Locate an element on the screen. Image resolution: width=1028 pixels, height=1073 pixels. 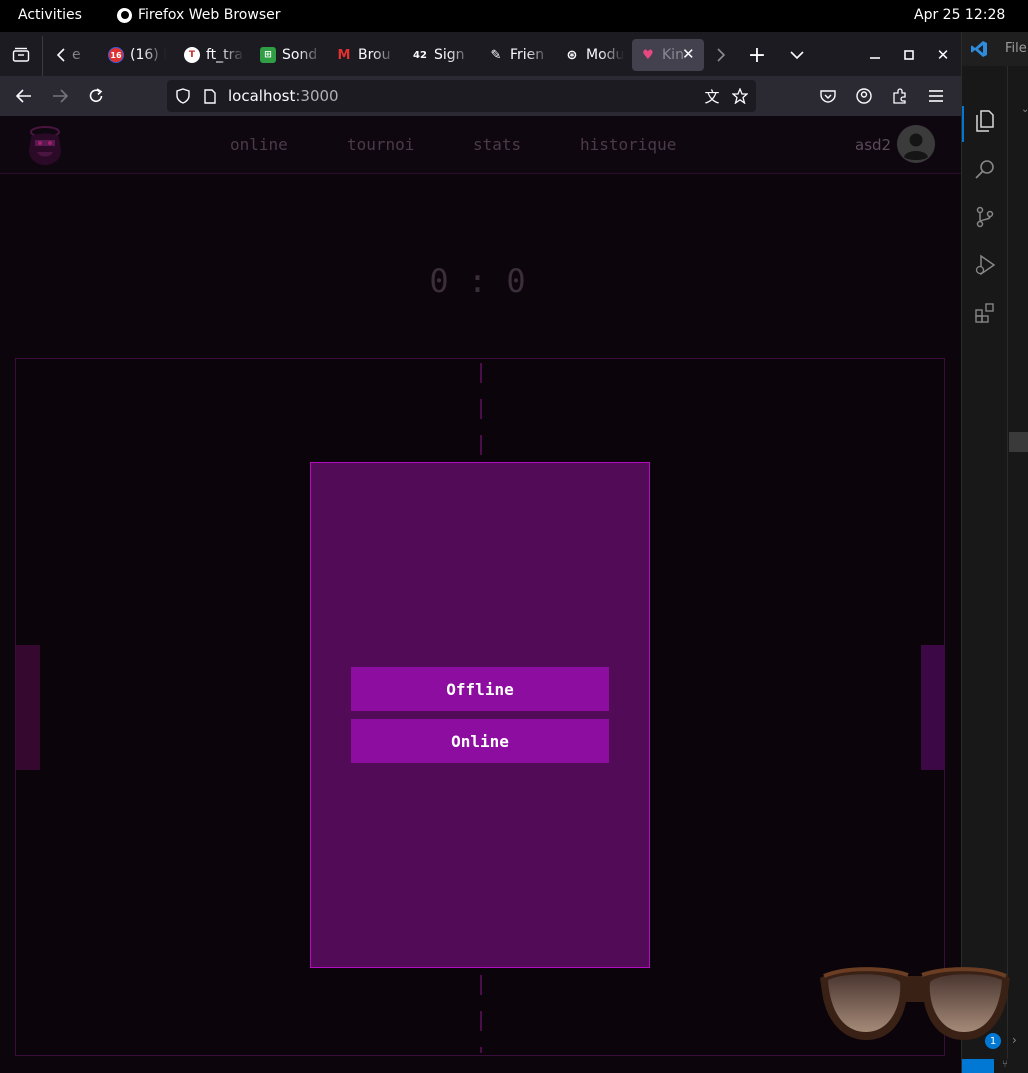
online-button: Online is located at coordinates (480, 741).